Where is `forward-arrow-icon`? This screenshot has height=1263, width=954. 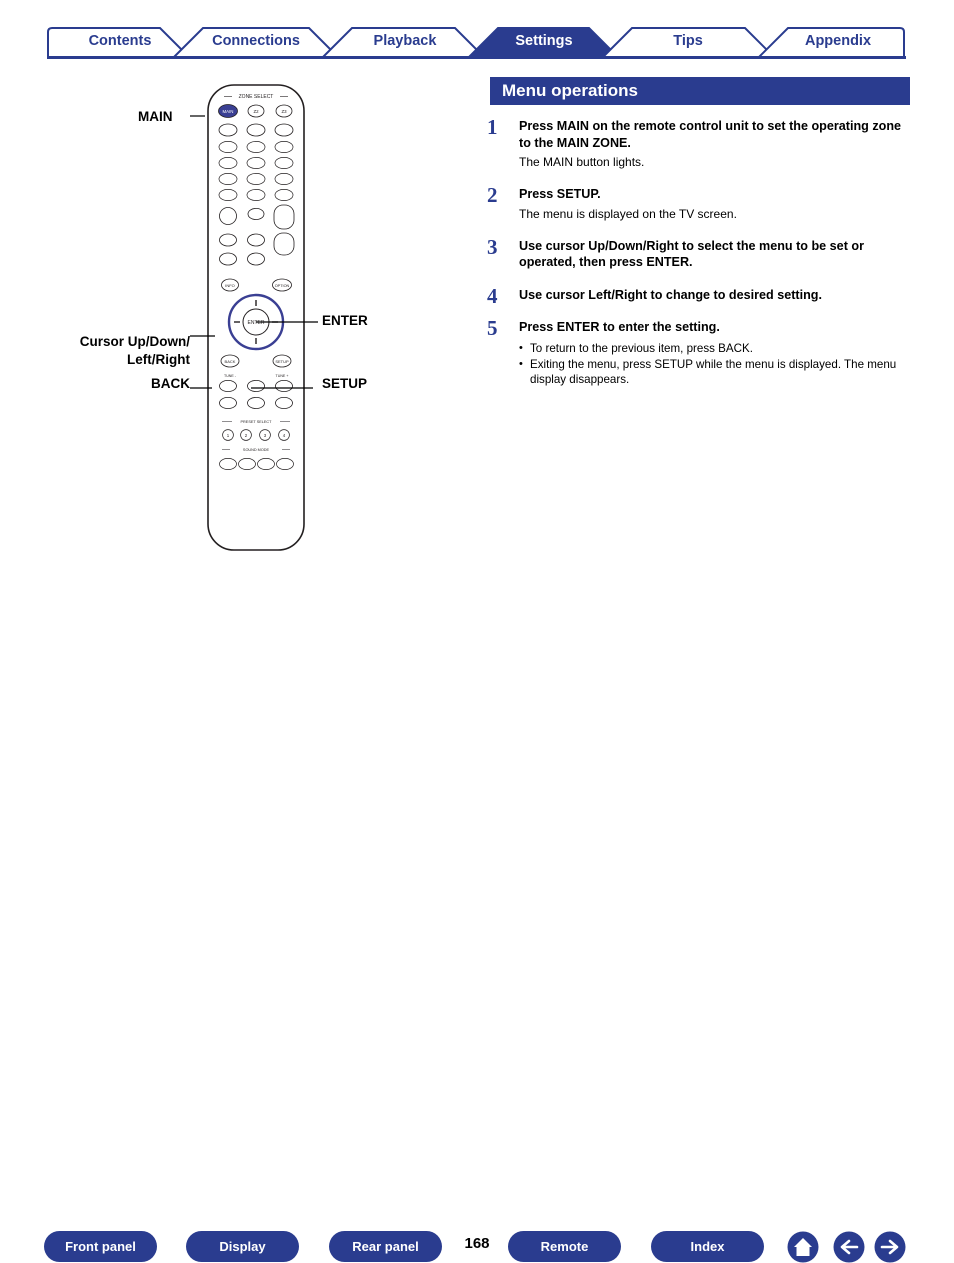 forward-arrow-icon is located at coordinates (890, 1247).